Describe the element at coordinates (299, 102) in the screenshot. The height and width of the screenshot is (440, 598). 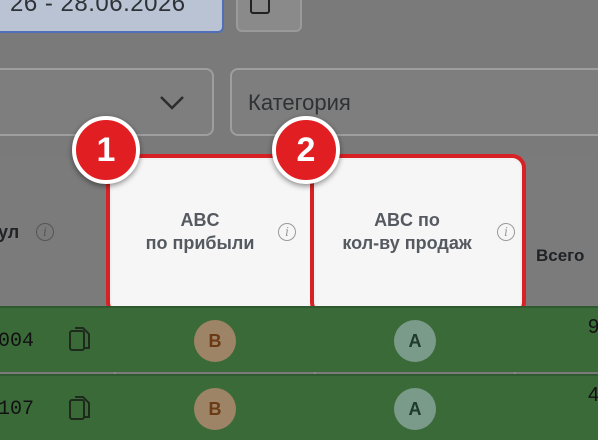
I see `category-placeholder: Категория` at that location.